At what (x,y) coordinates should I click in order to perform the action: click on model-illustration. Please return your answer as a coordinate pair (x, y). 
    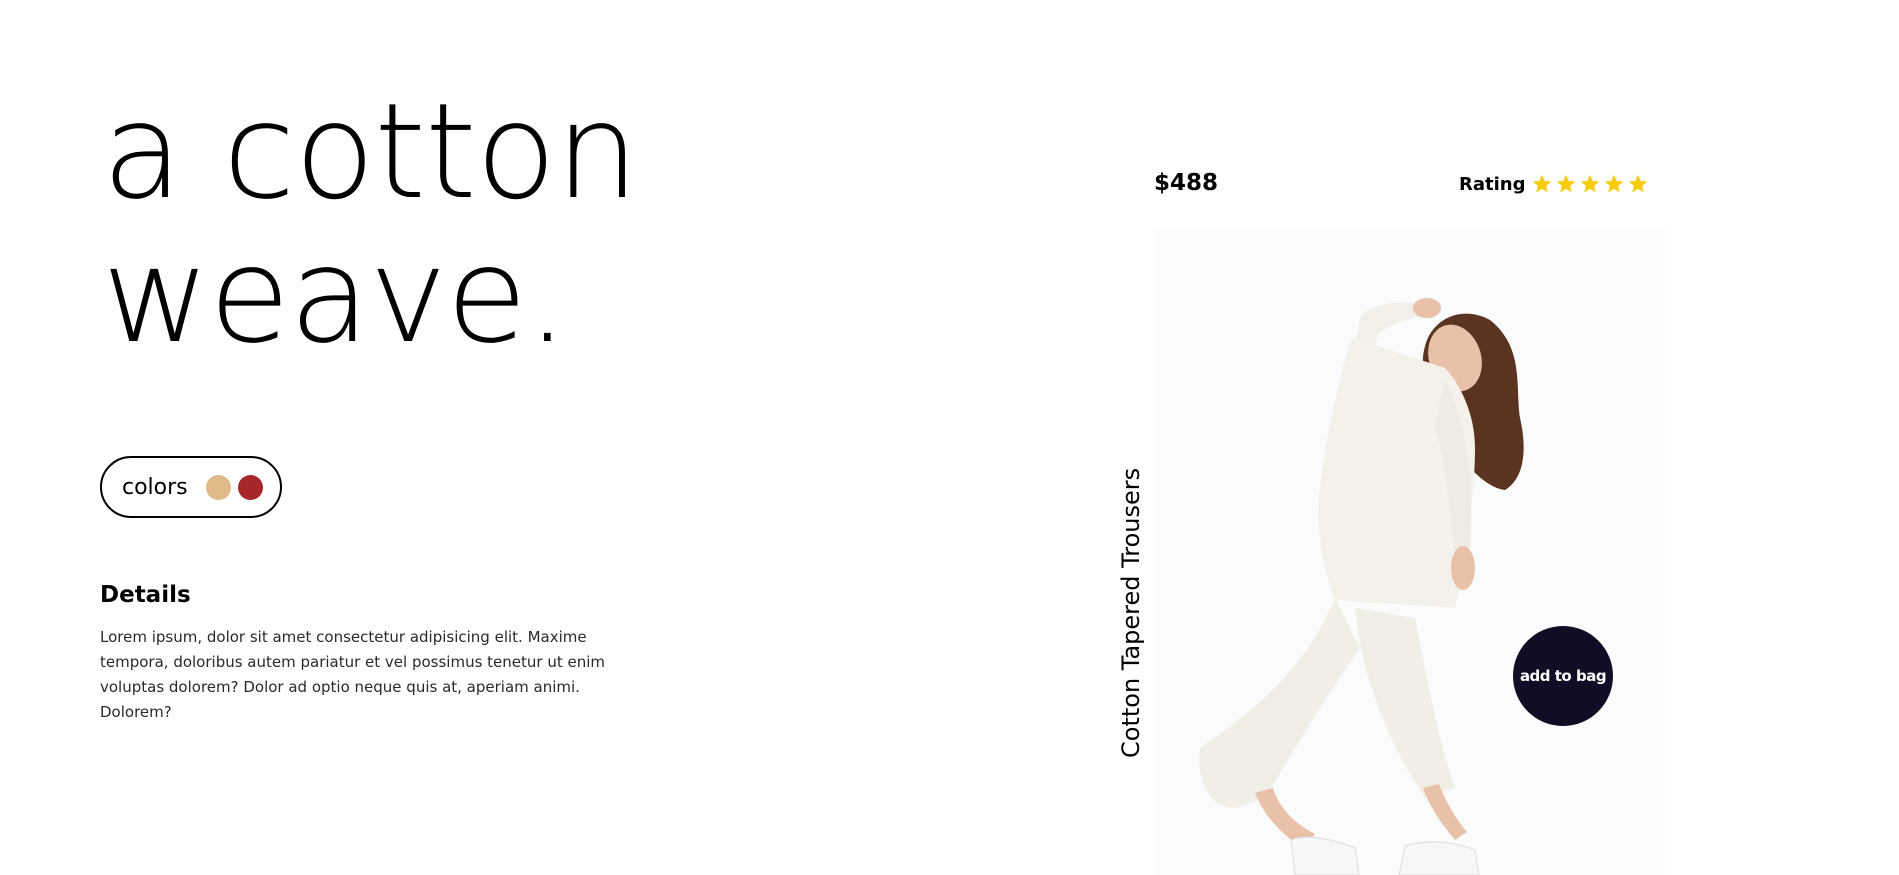
    Looking at the image, I should click on (1361, 586).